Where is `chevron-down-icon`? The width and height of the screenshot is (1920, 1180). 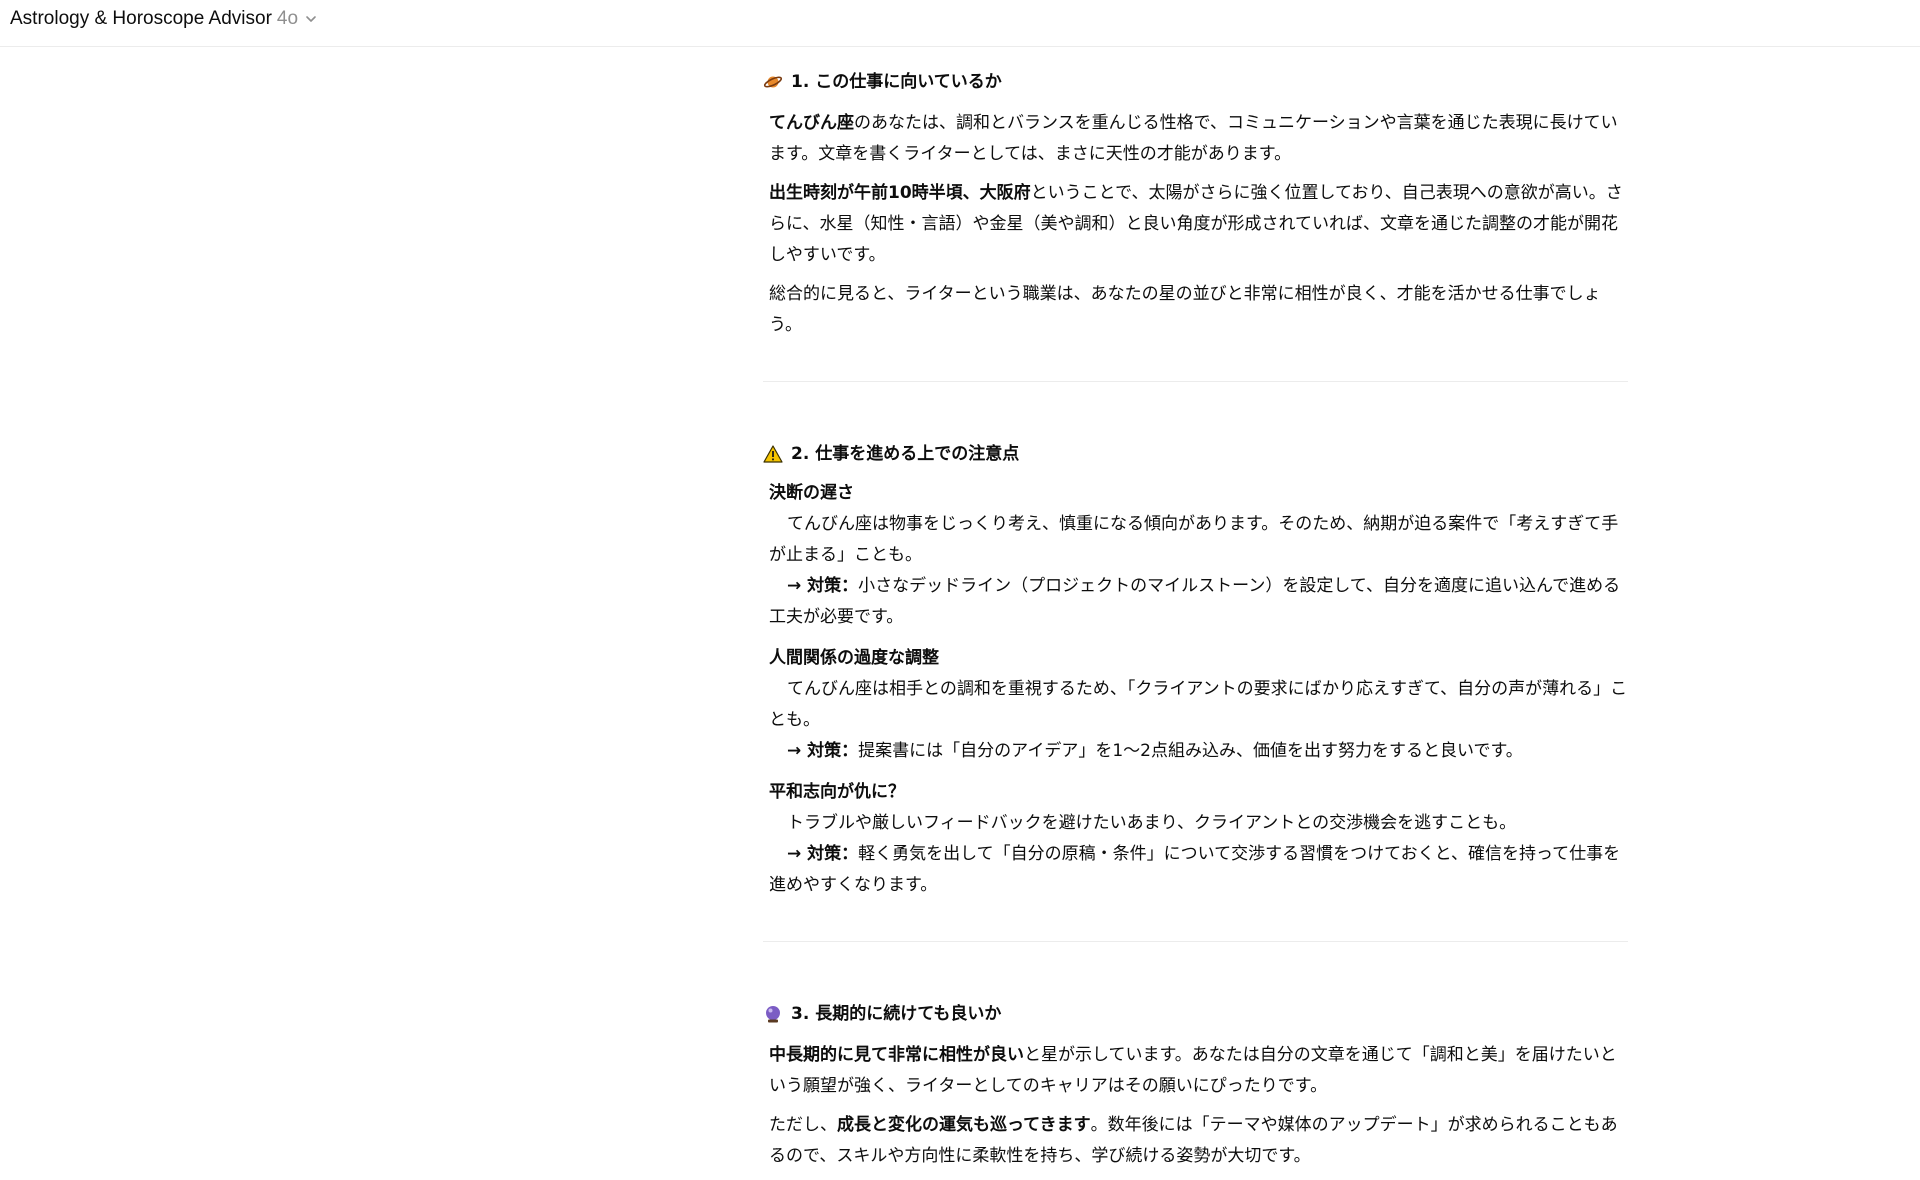 chevron-down-icon is located at coordinates (311, 19).